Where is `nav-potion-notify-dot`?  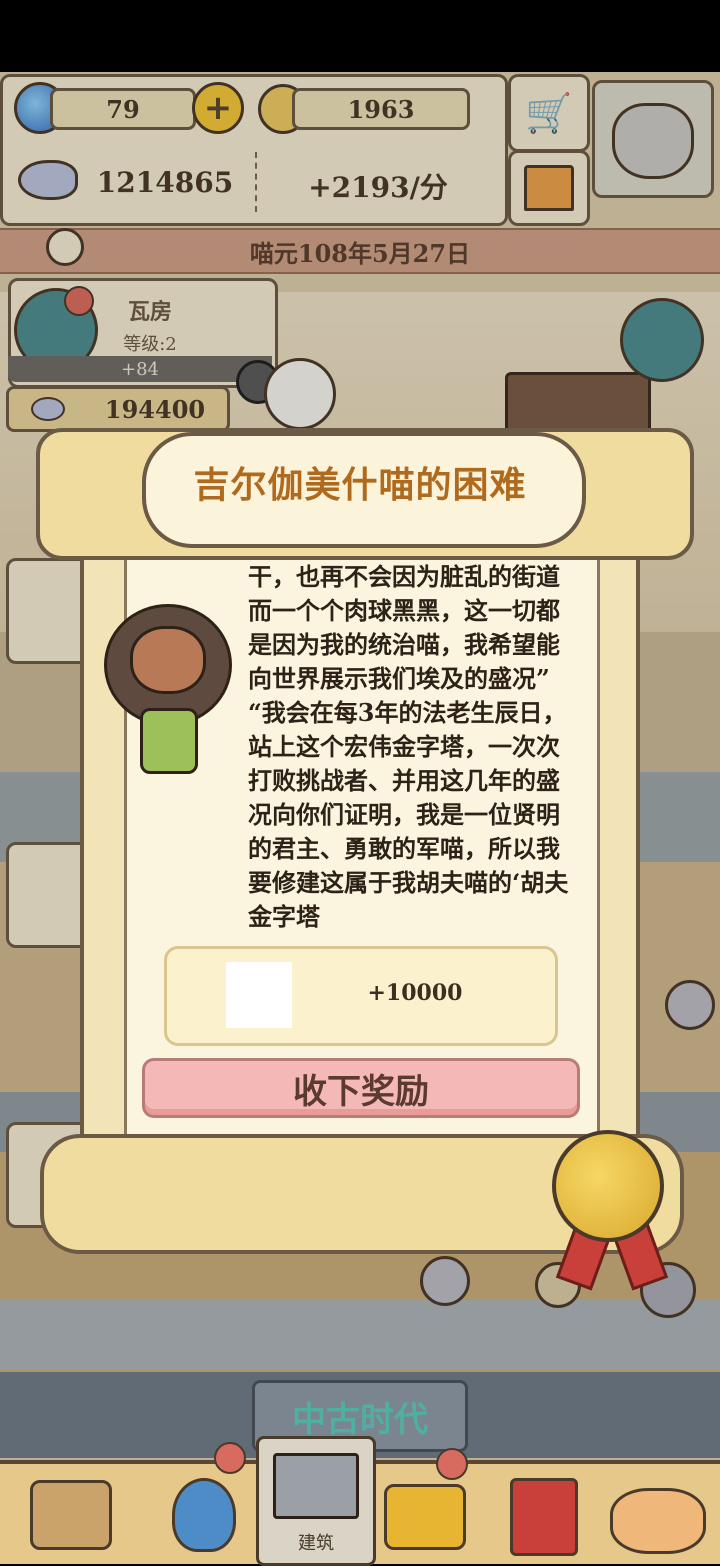 nav-potion-notify-dot is located at coordinates (230, 1458).